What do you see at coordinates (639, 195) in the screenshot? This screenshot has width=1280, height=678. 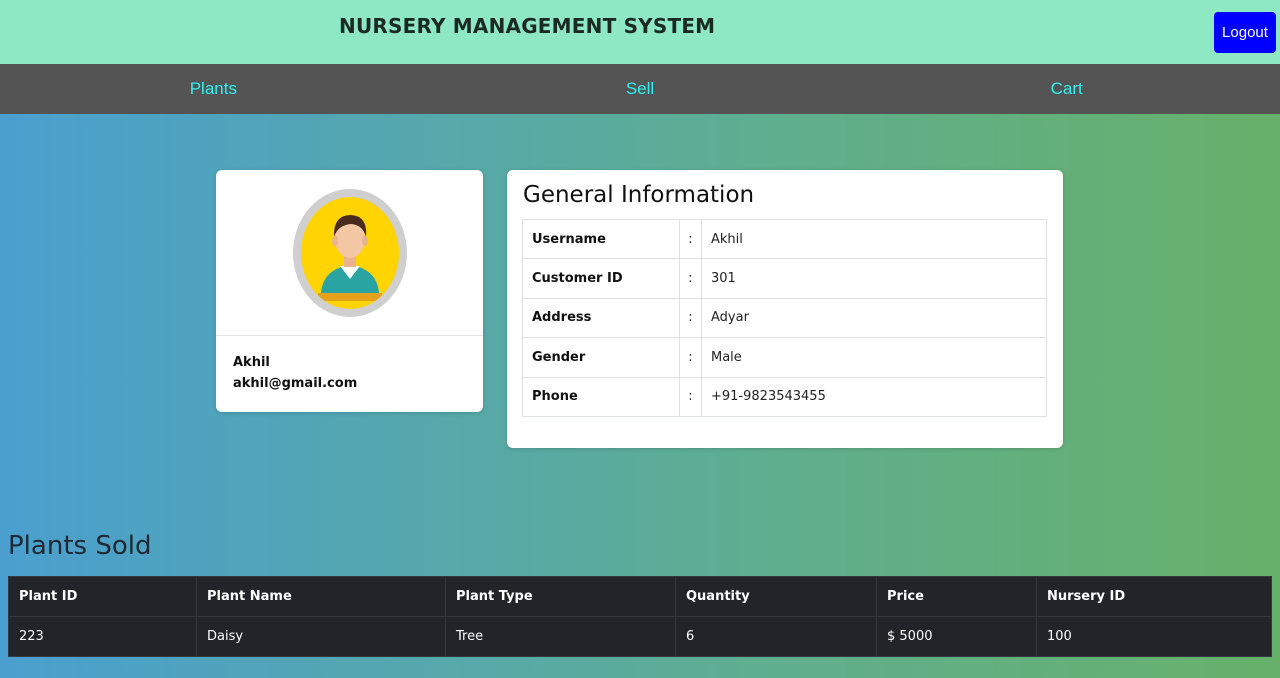 I see `general-info-title: General Information` at bounding box center [639, 195].